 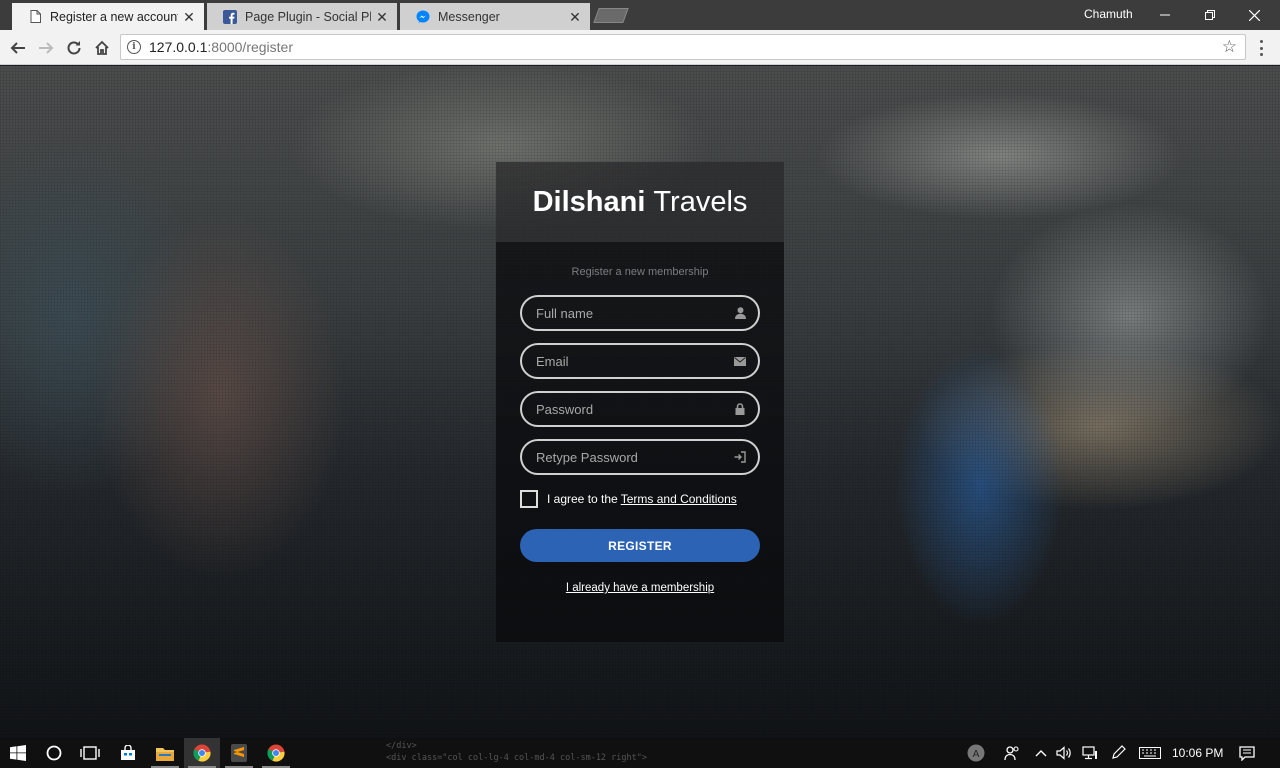 What do you see at coordinates (1261, 48) in the screenshot?
I see `browser-menu-icon` at bounding box center [1261, 48].